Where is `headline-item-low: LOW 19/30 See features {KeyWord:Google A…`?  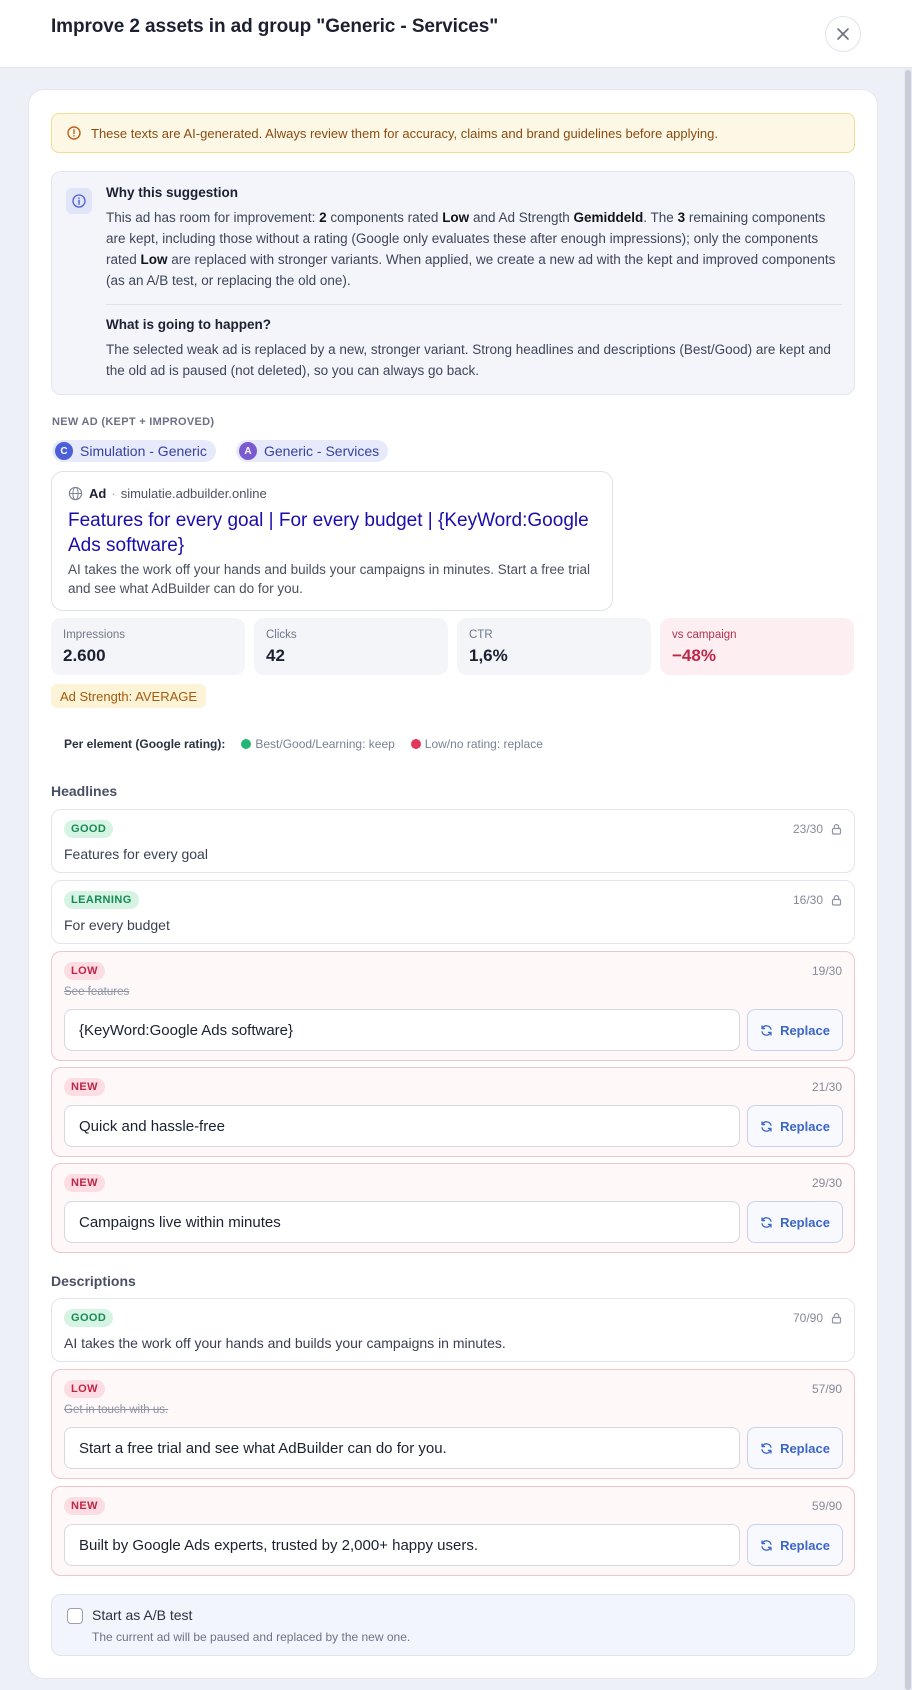 headline-item-low: LOW 19/30 See features {KeyWord:Google A… is located at coordinates (453, 1006).